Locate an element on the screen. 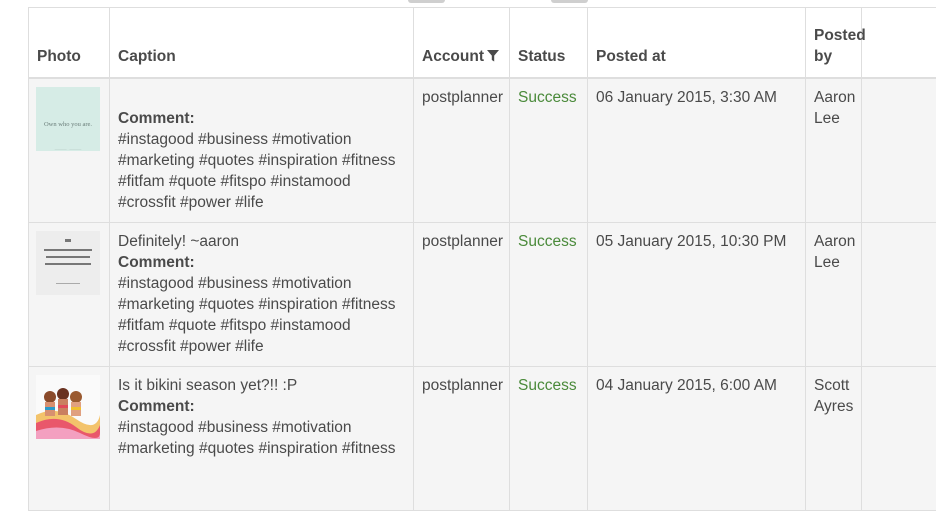 The height and width of the screenshot is (511, 936). photo-cell: Own who you are. ———— · ———— is located at coordinates (69, 150).